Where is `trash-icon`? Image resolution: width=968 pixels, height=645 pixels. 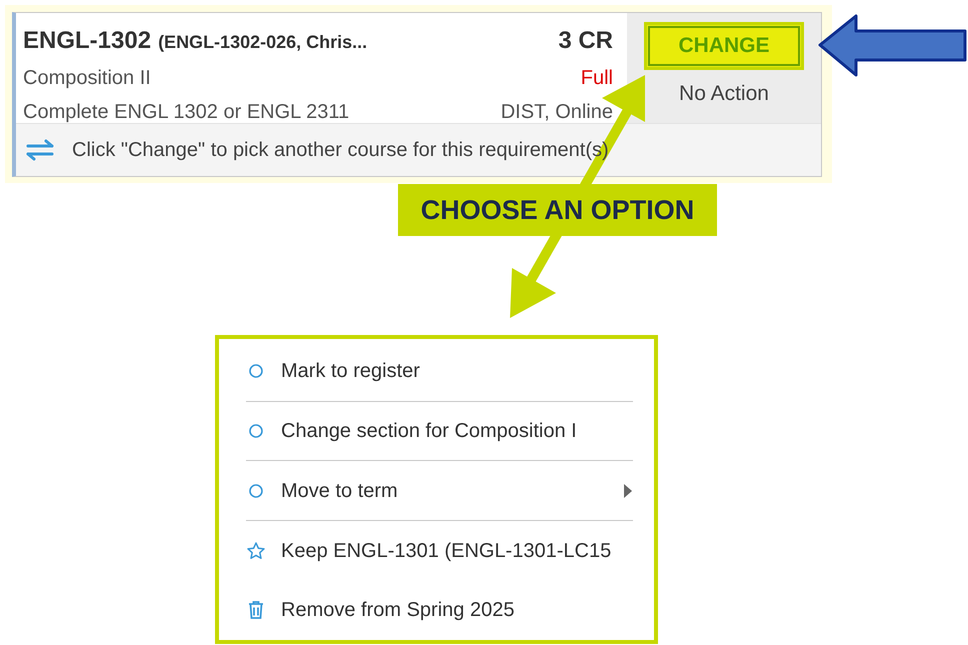
trash-icon is located at coordinates (256, 610).